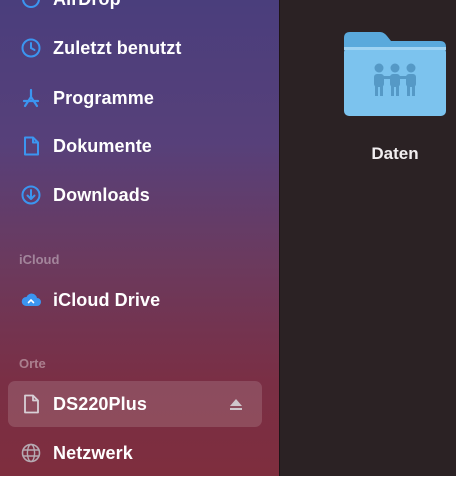 The width and height of the screenshot is (460, 485). Describe the element at coordinates (135, 9) in the screenshot. I see `sidebar-item-airdrop: AirDrop` at that location.